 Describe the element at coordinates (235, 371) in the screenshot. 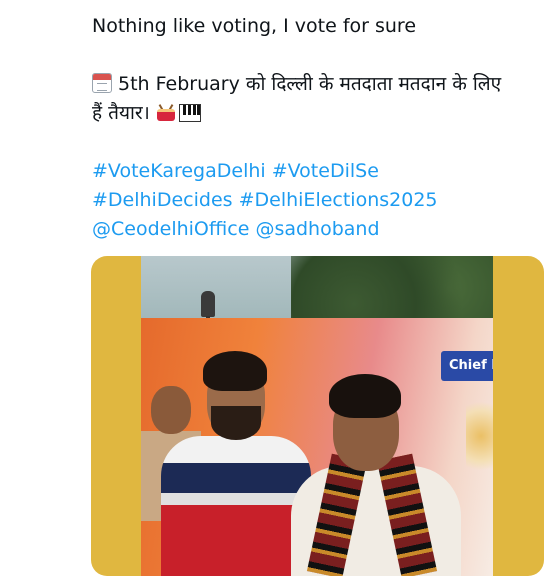

I see `person-left-hair` at that location.